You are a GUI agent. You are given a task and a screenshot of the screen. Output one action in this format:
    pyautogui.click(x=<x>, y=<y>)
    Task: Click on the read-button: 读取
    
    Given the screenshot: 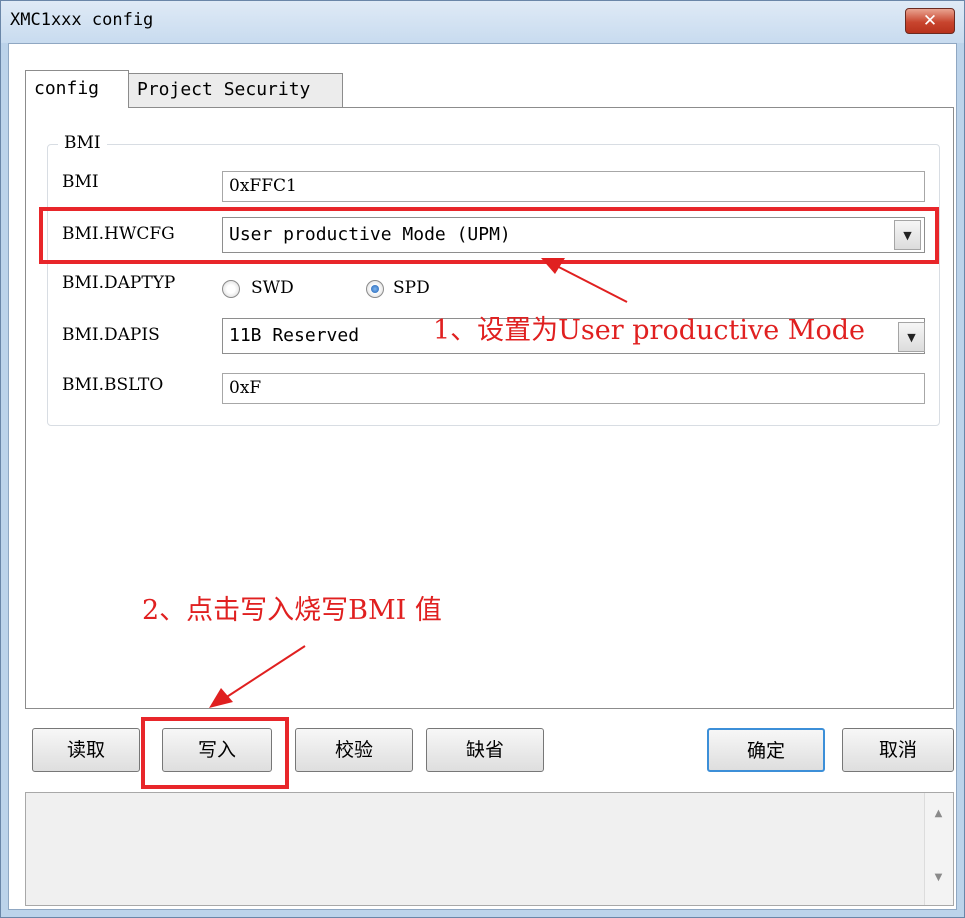 What is the action you would take?
    pyautogui.click(x=86, y=750)
    